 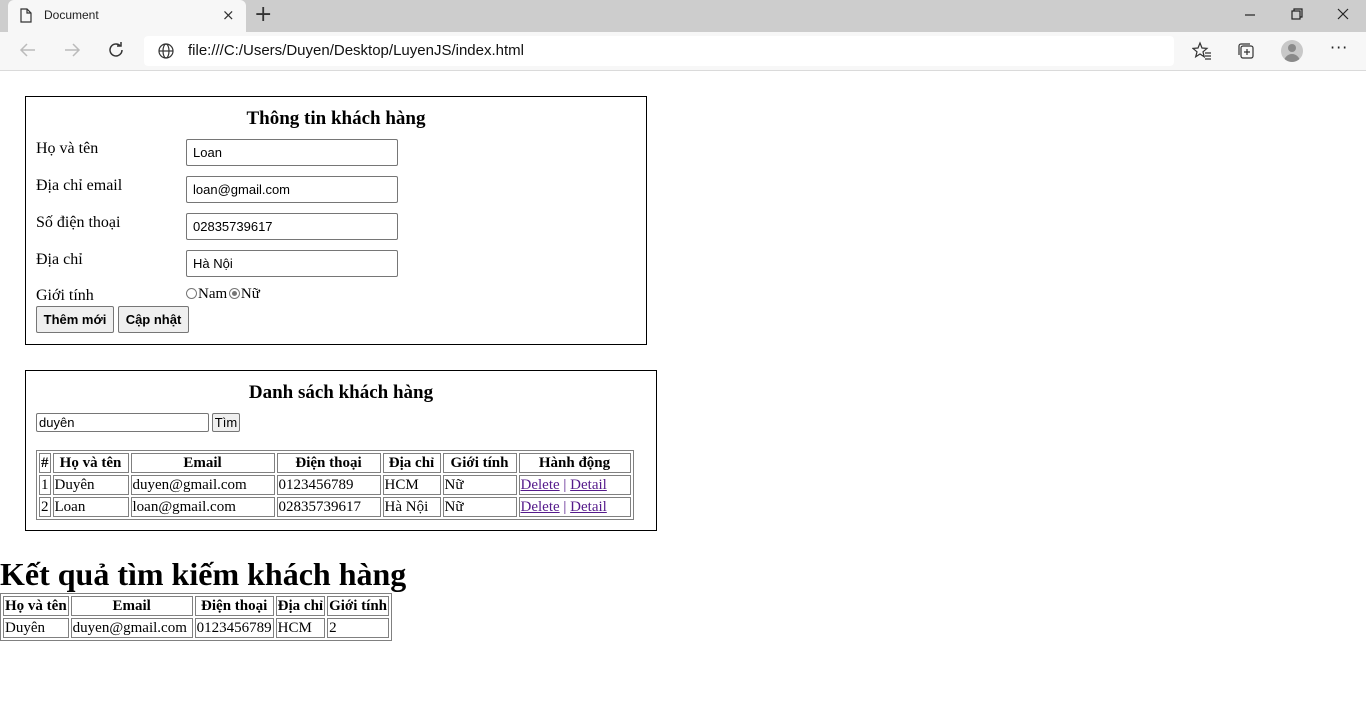 I want to click on row-email: loan@gmail.com, so click(x=202, y=507).